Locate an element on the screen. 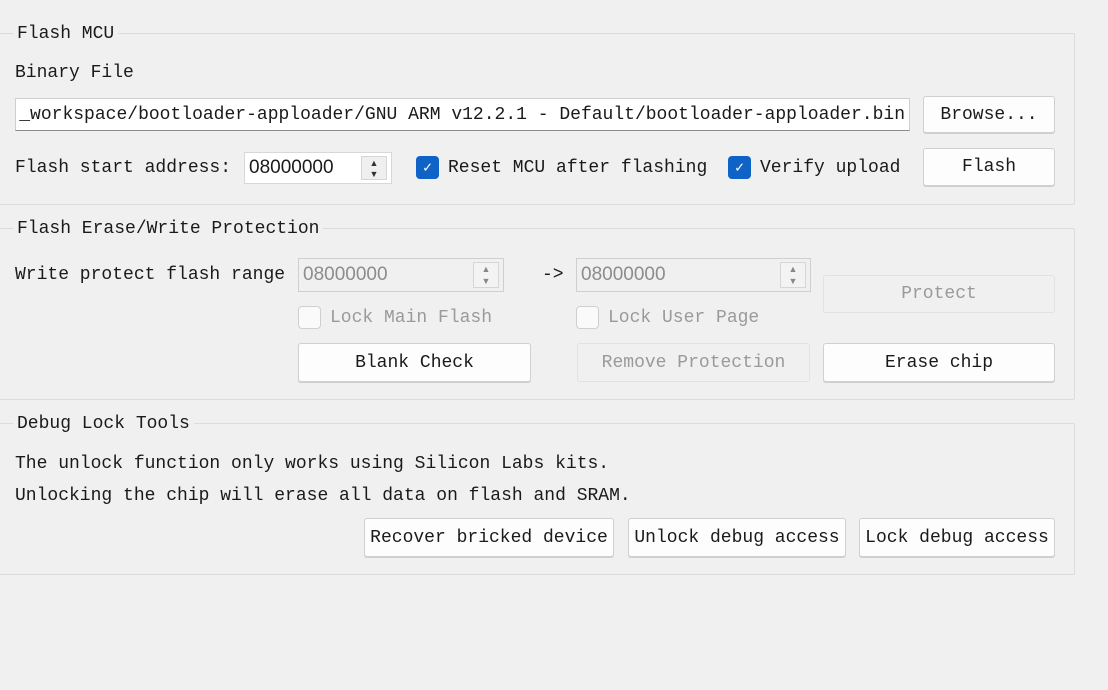 This screenshot has height=690, width=1108. lock-user-page-checkbox is located at coordinates (587, 317).